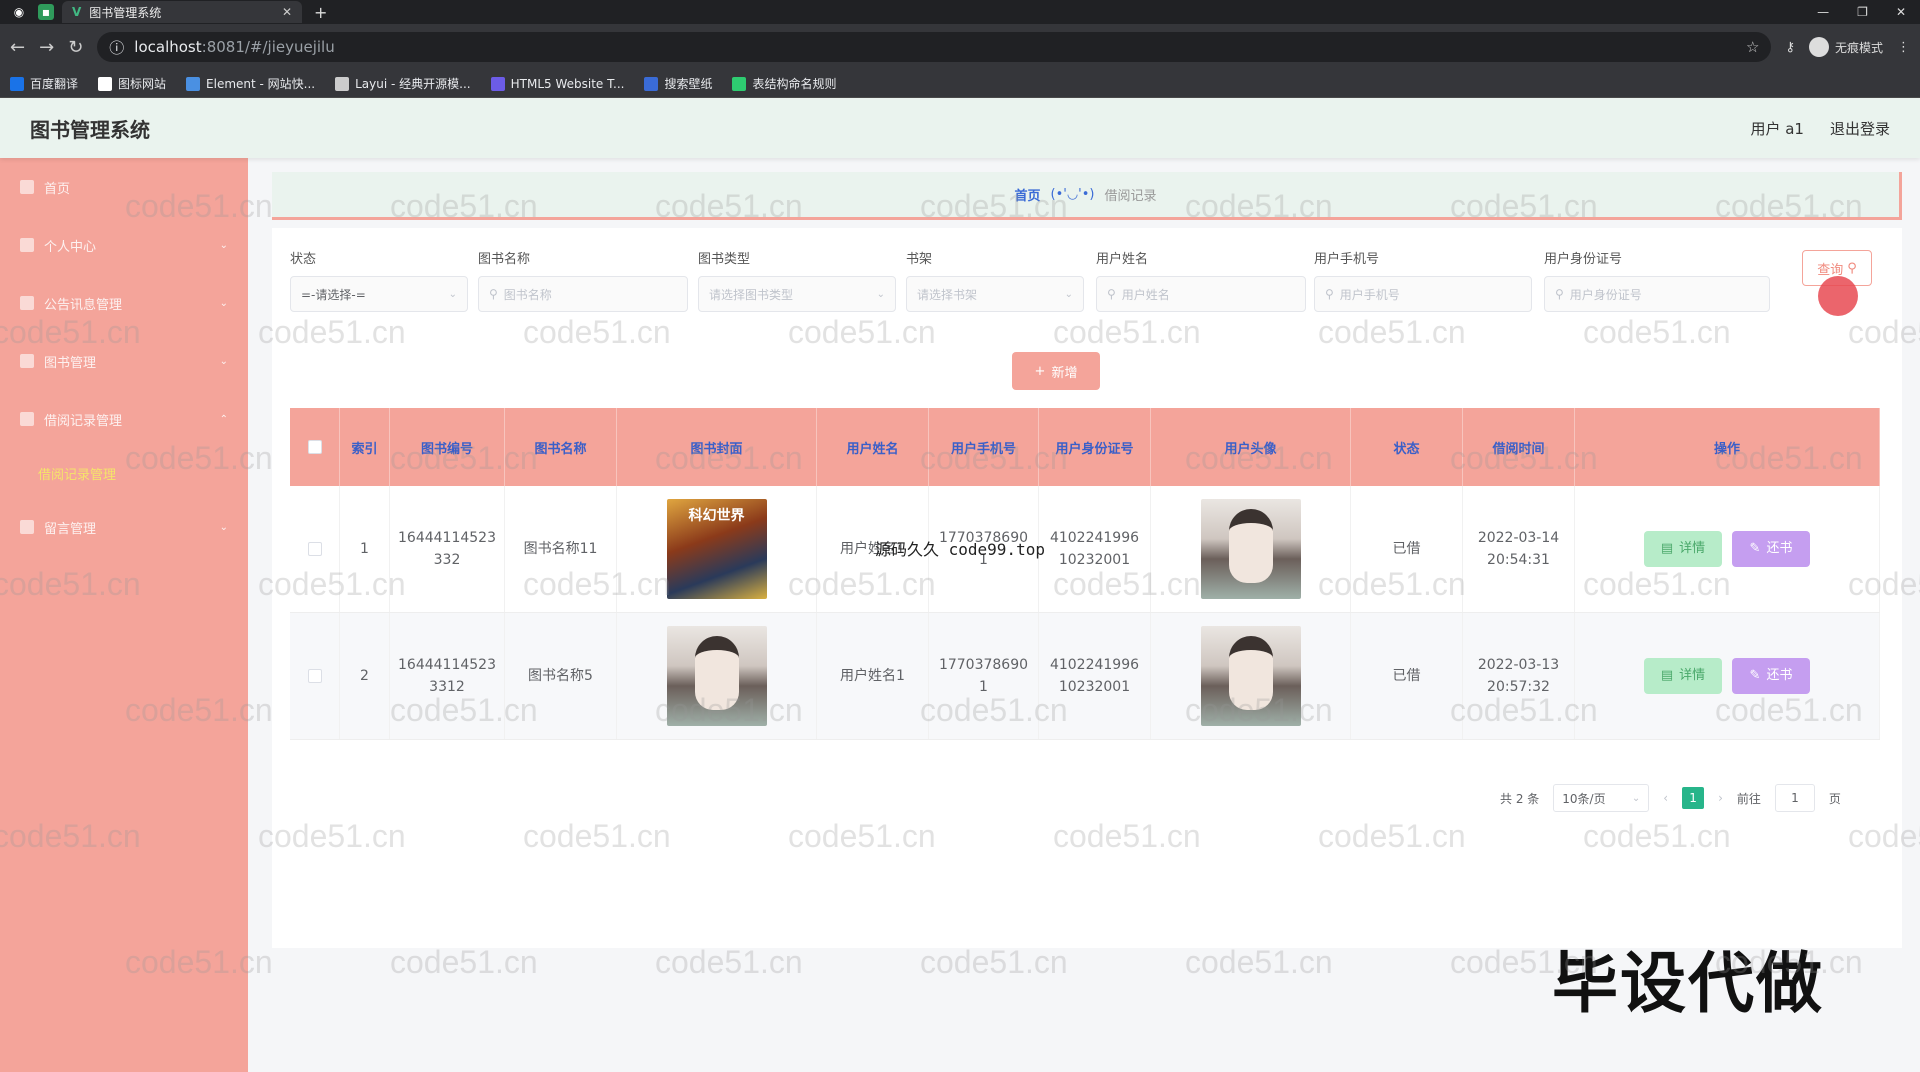  I want to click on sidebar-item-label: 留言管理, so click(70, 529).